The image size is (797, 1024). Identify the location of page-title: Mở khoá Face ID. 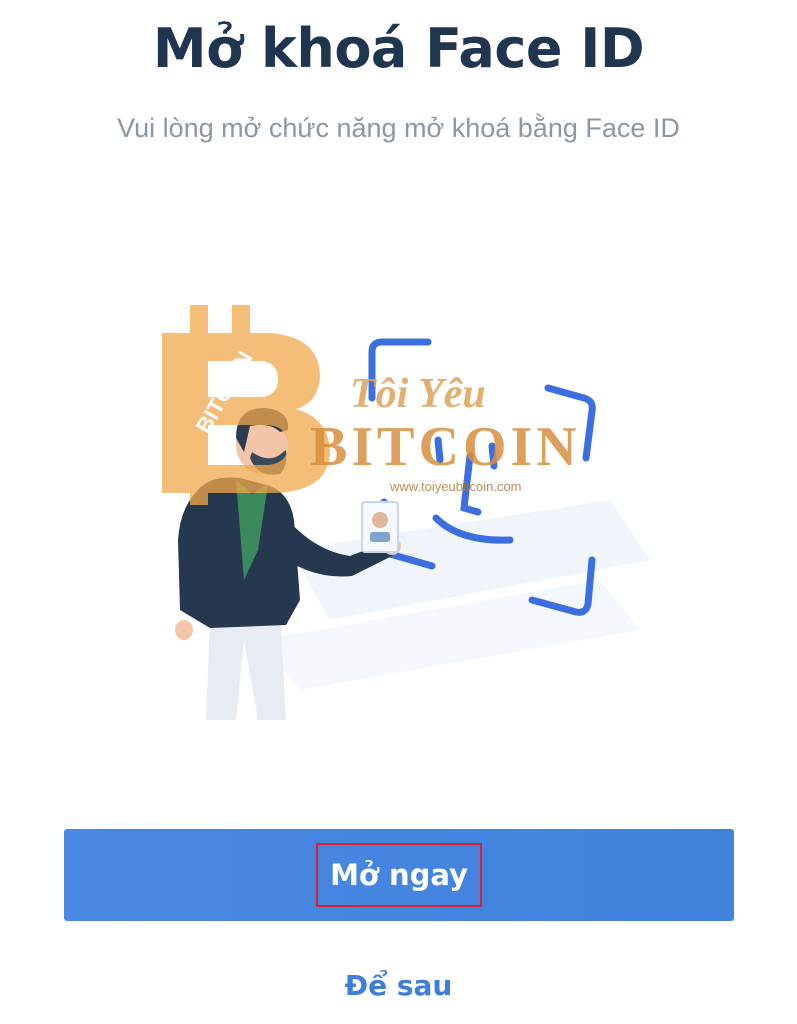
(398, 48).